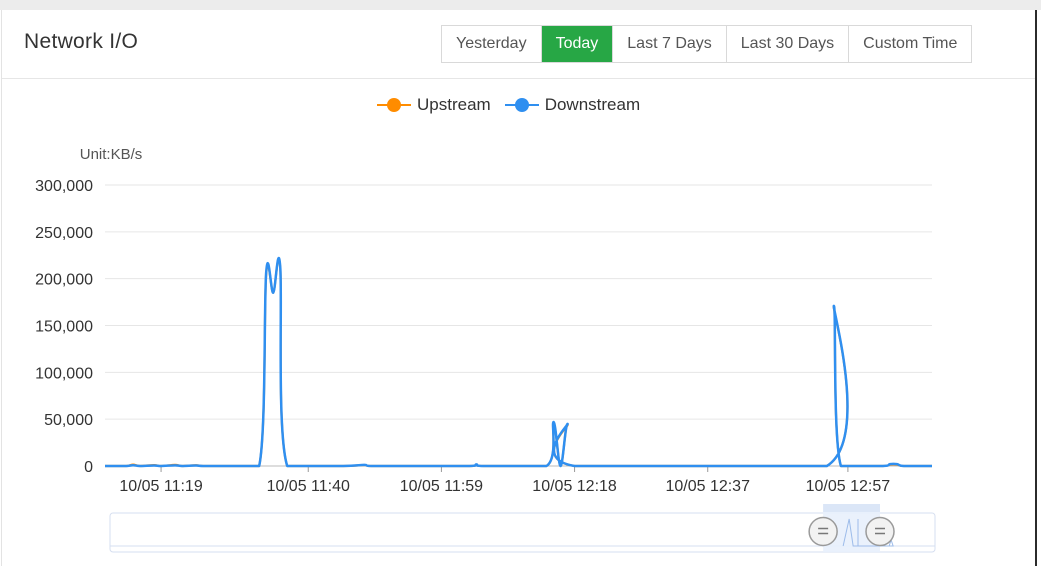 The width and height of the screenshot is (1041, 566). What do you see at coordinates (848, 486) in the screenshot?
I see `x-tick-label: 10/05 12:57` at bounding box center [848, 486].